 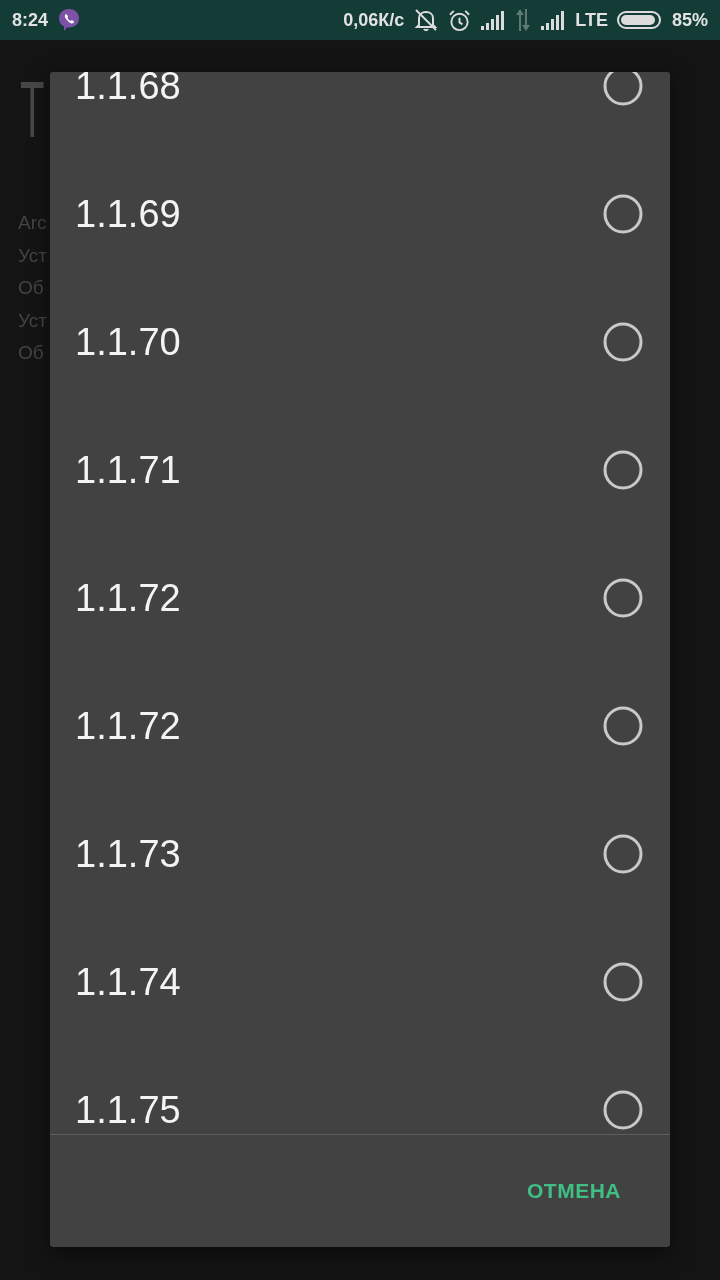 I want to click on version-label: 1.1.75, so click(x=128, y=1110).